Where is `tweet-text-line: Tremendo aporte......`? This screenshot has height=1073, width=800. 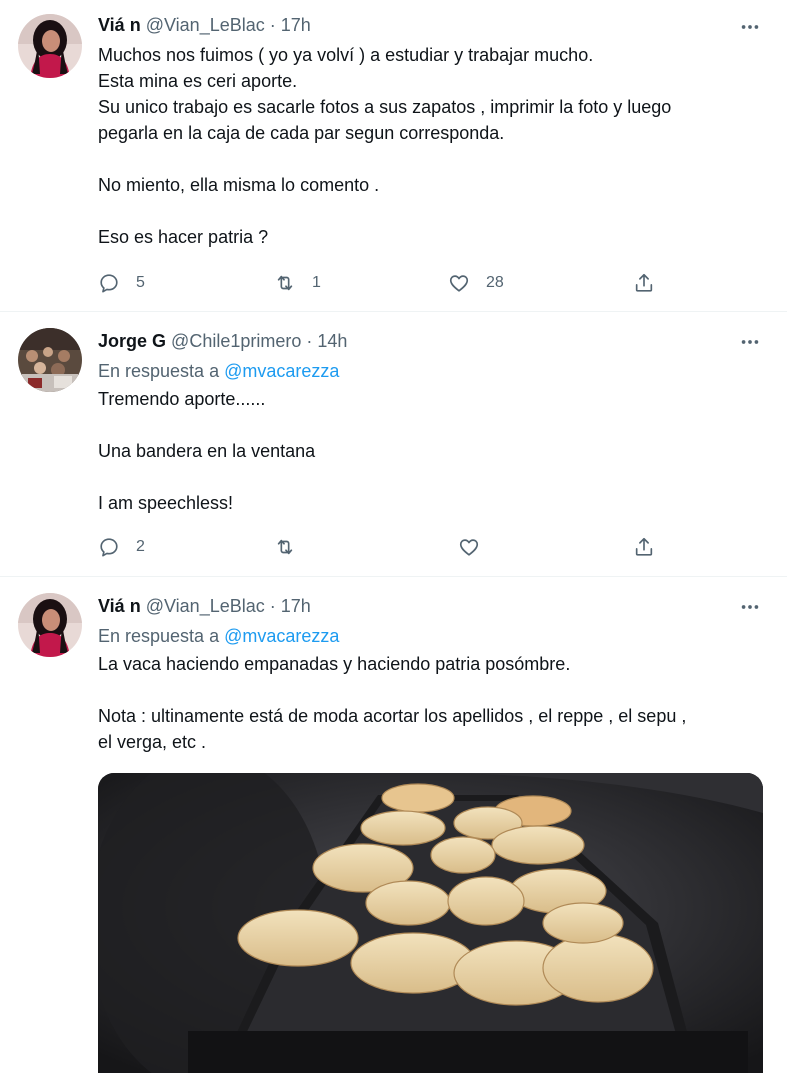 tweet-text-line: Tremendo aporte...... is located at coordinates (182, 399).